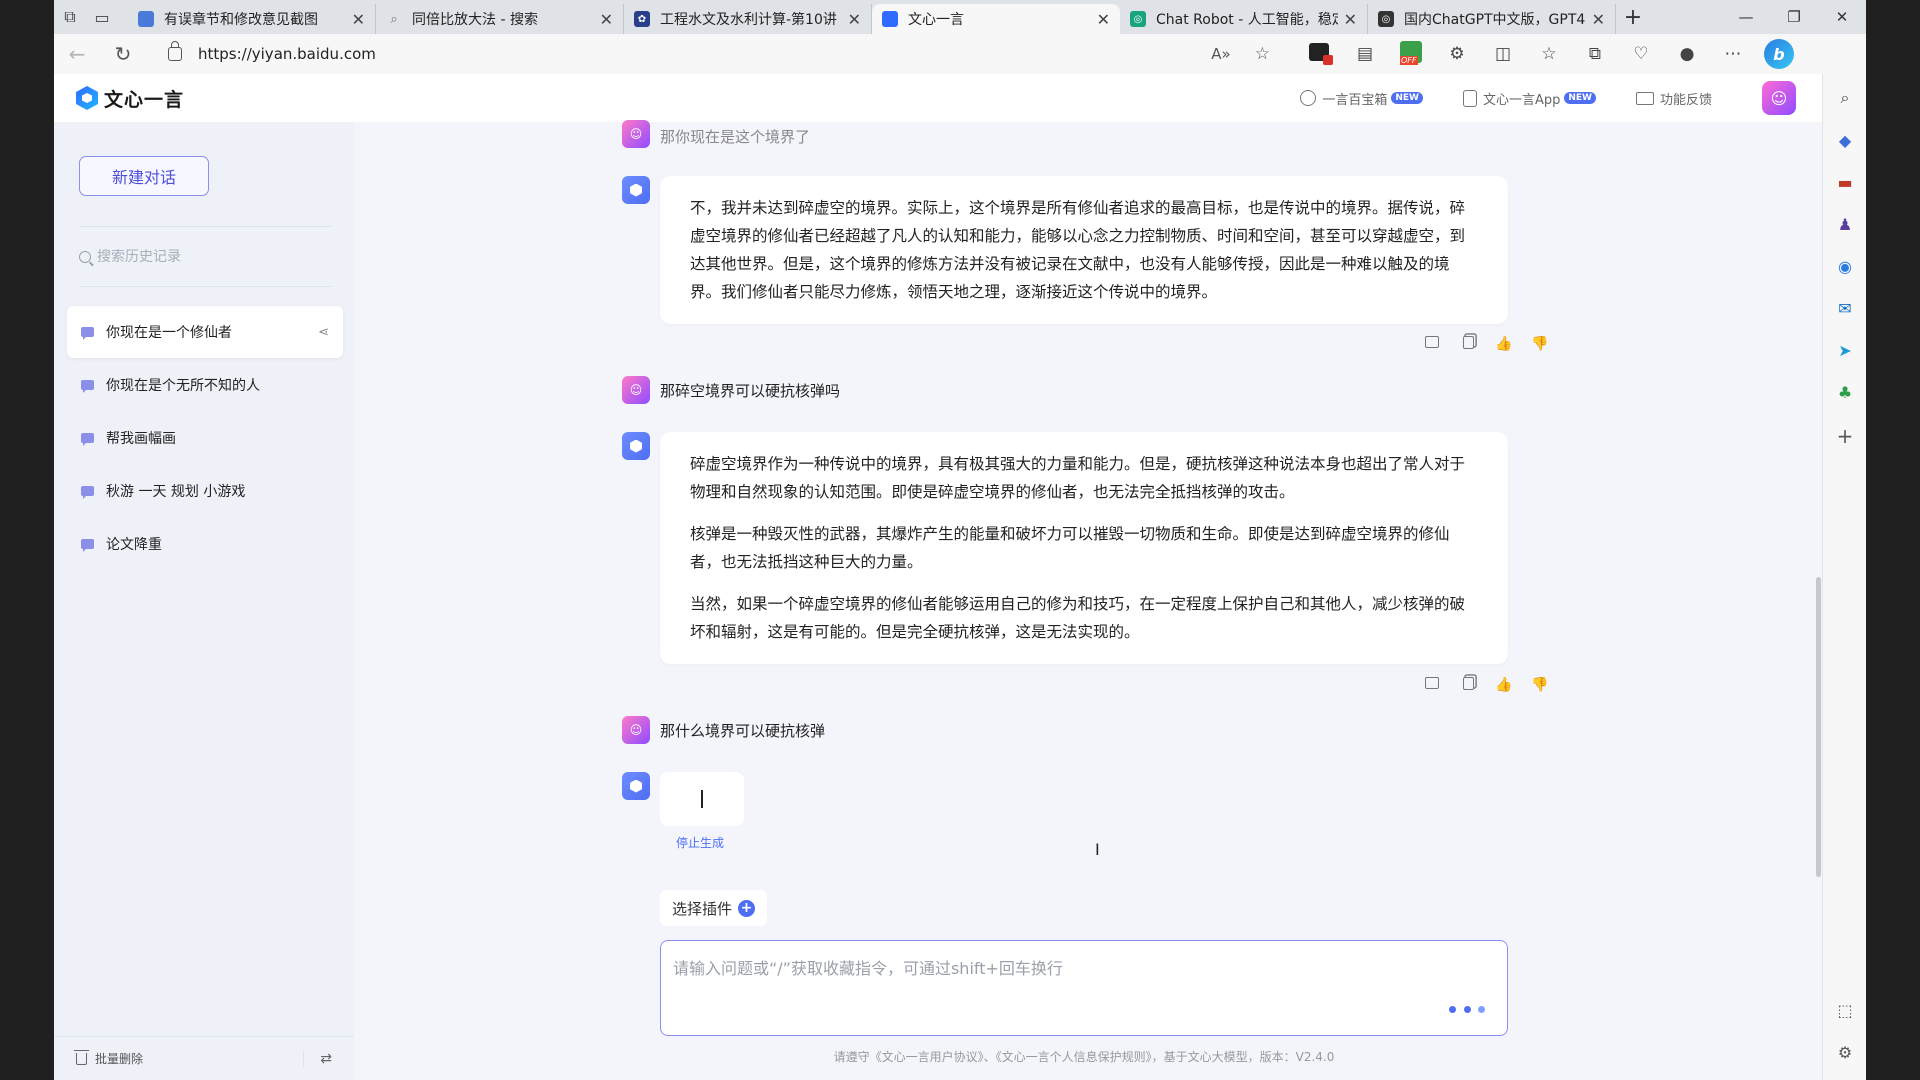  What do you see at coordinates (500, 19) in the screenshot?
I see `browser-tab: ⌕ 同倍比放大法 - 搜索 ✕` at bounding box center [500, 19].